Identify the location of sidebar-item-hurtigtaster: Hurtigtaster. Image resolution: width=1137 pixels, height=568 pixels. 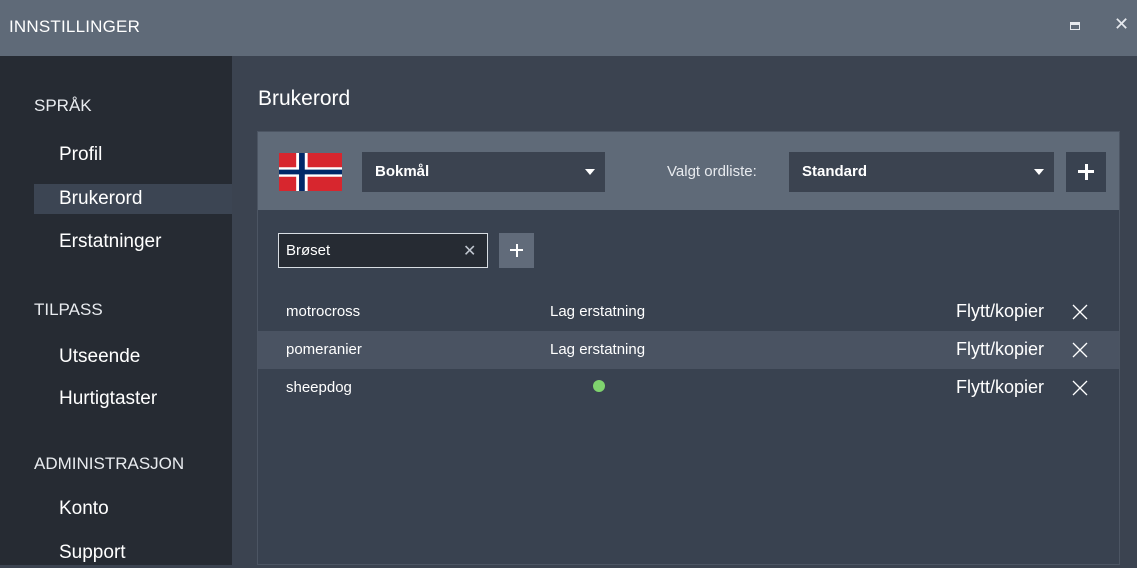
(133, 399).